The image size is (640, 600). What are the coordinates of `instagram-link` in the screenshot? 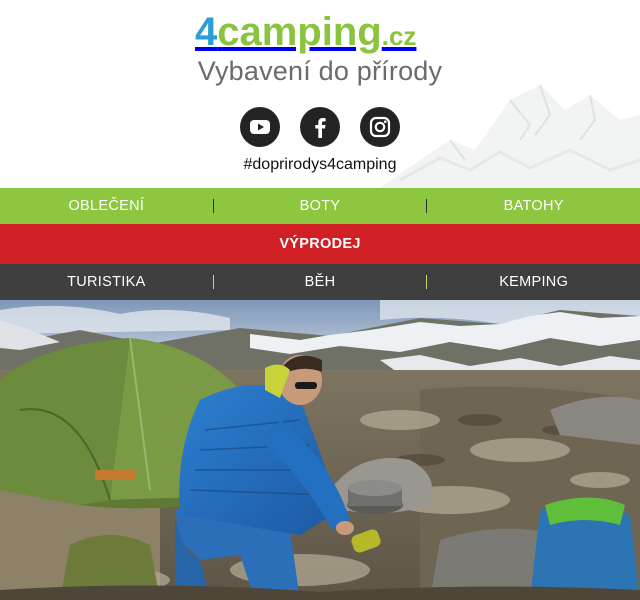 It's located at (380, 127).